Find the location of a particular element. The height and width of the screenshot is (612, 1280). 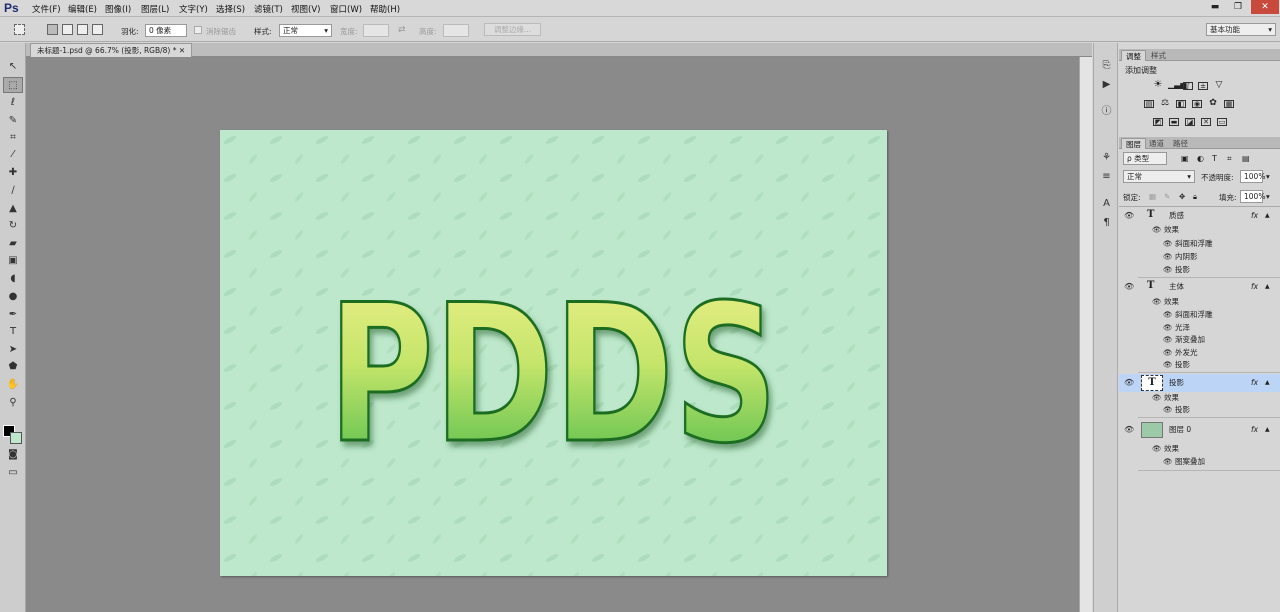

pen-tool-icon: ✒ is located at coordinates (13, 315).